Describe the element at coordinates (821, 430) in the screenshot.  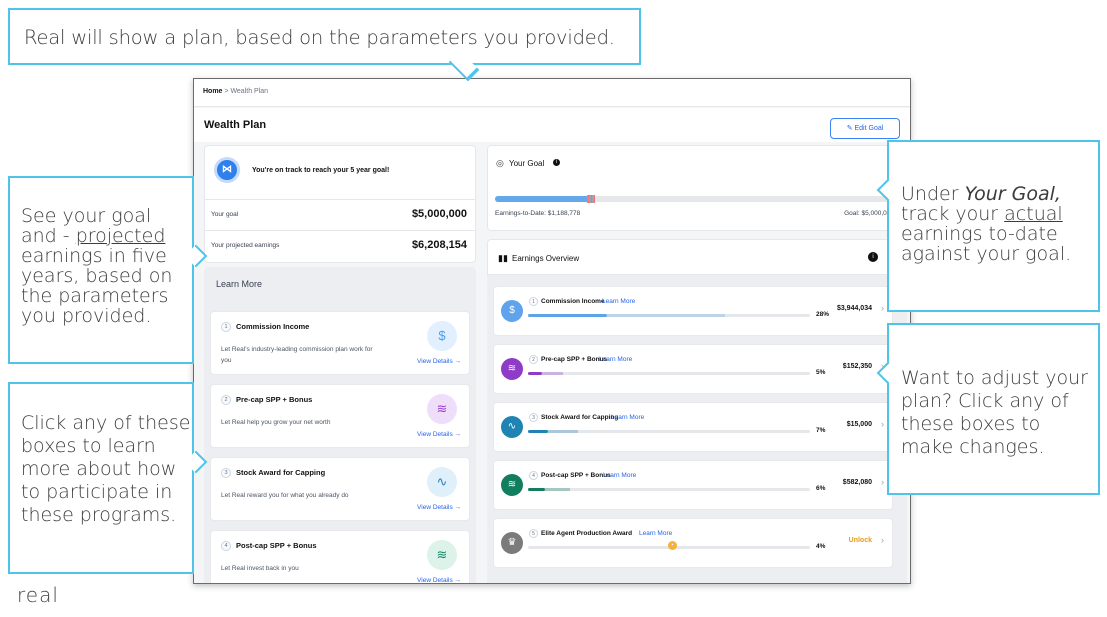
I see `earnings-item-percent: 7%` at that location.